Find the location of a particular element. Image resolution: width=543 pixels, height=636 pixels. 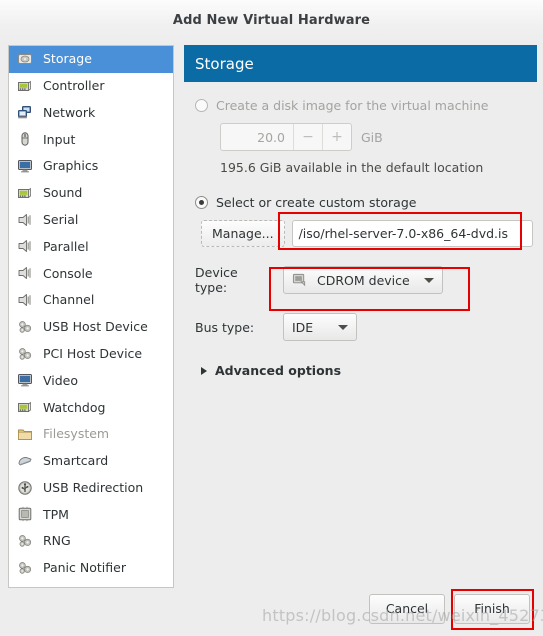

device-type-row: Device type: CDROM device is located at coordinates (364, 280).